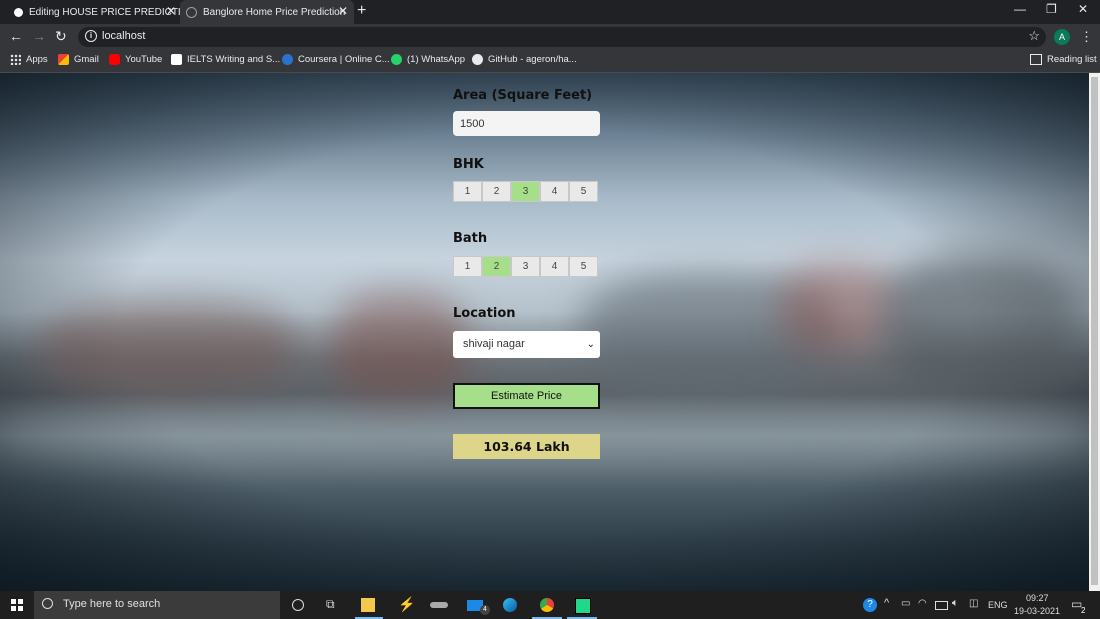  Describe the element at coordinates (886, 603) in the screenshot. I see `chevron-up-icon: ^` at that location.